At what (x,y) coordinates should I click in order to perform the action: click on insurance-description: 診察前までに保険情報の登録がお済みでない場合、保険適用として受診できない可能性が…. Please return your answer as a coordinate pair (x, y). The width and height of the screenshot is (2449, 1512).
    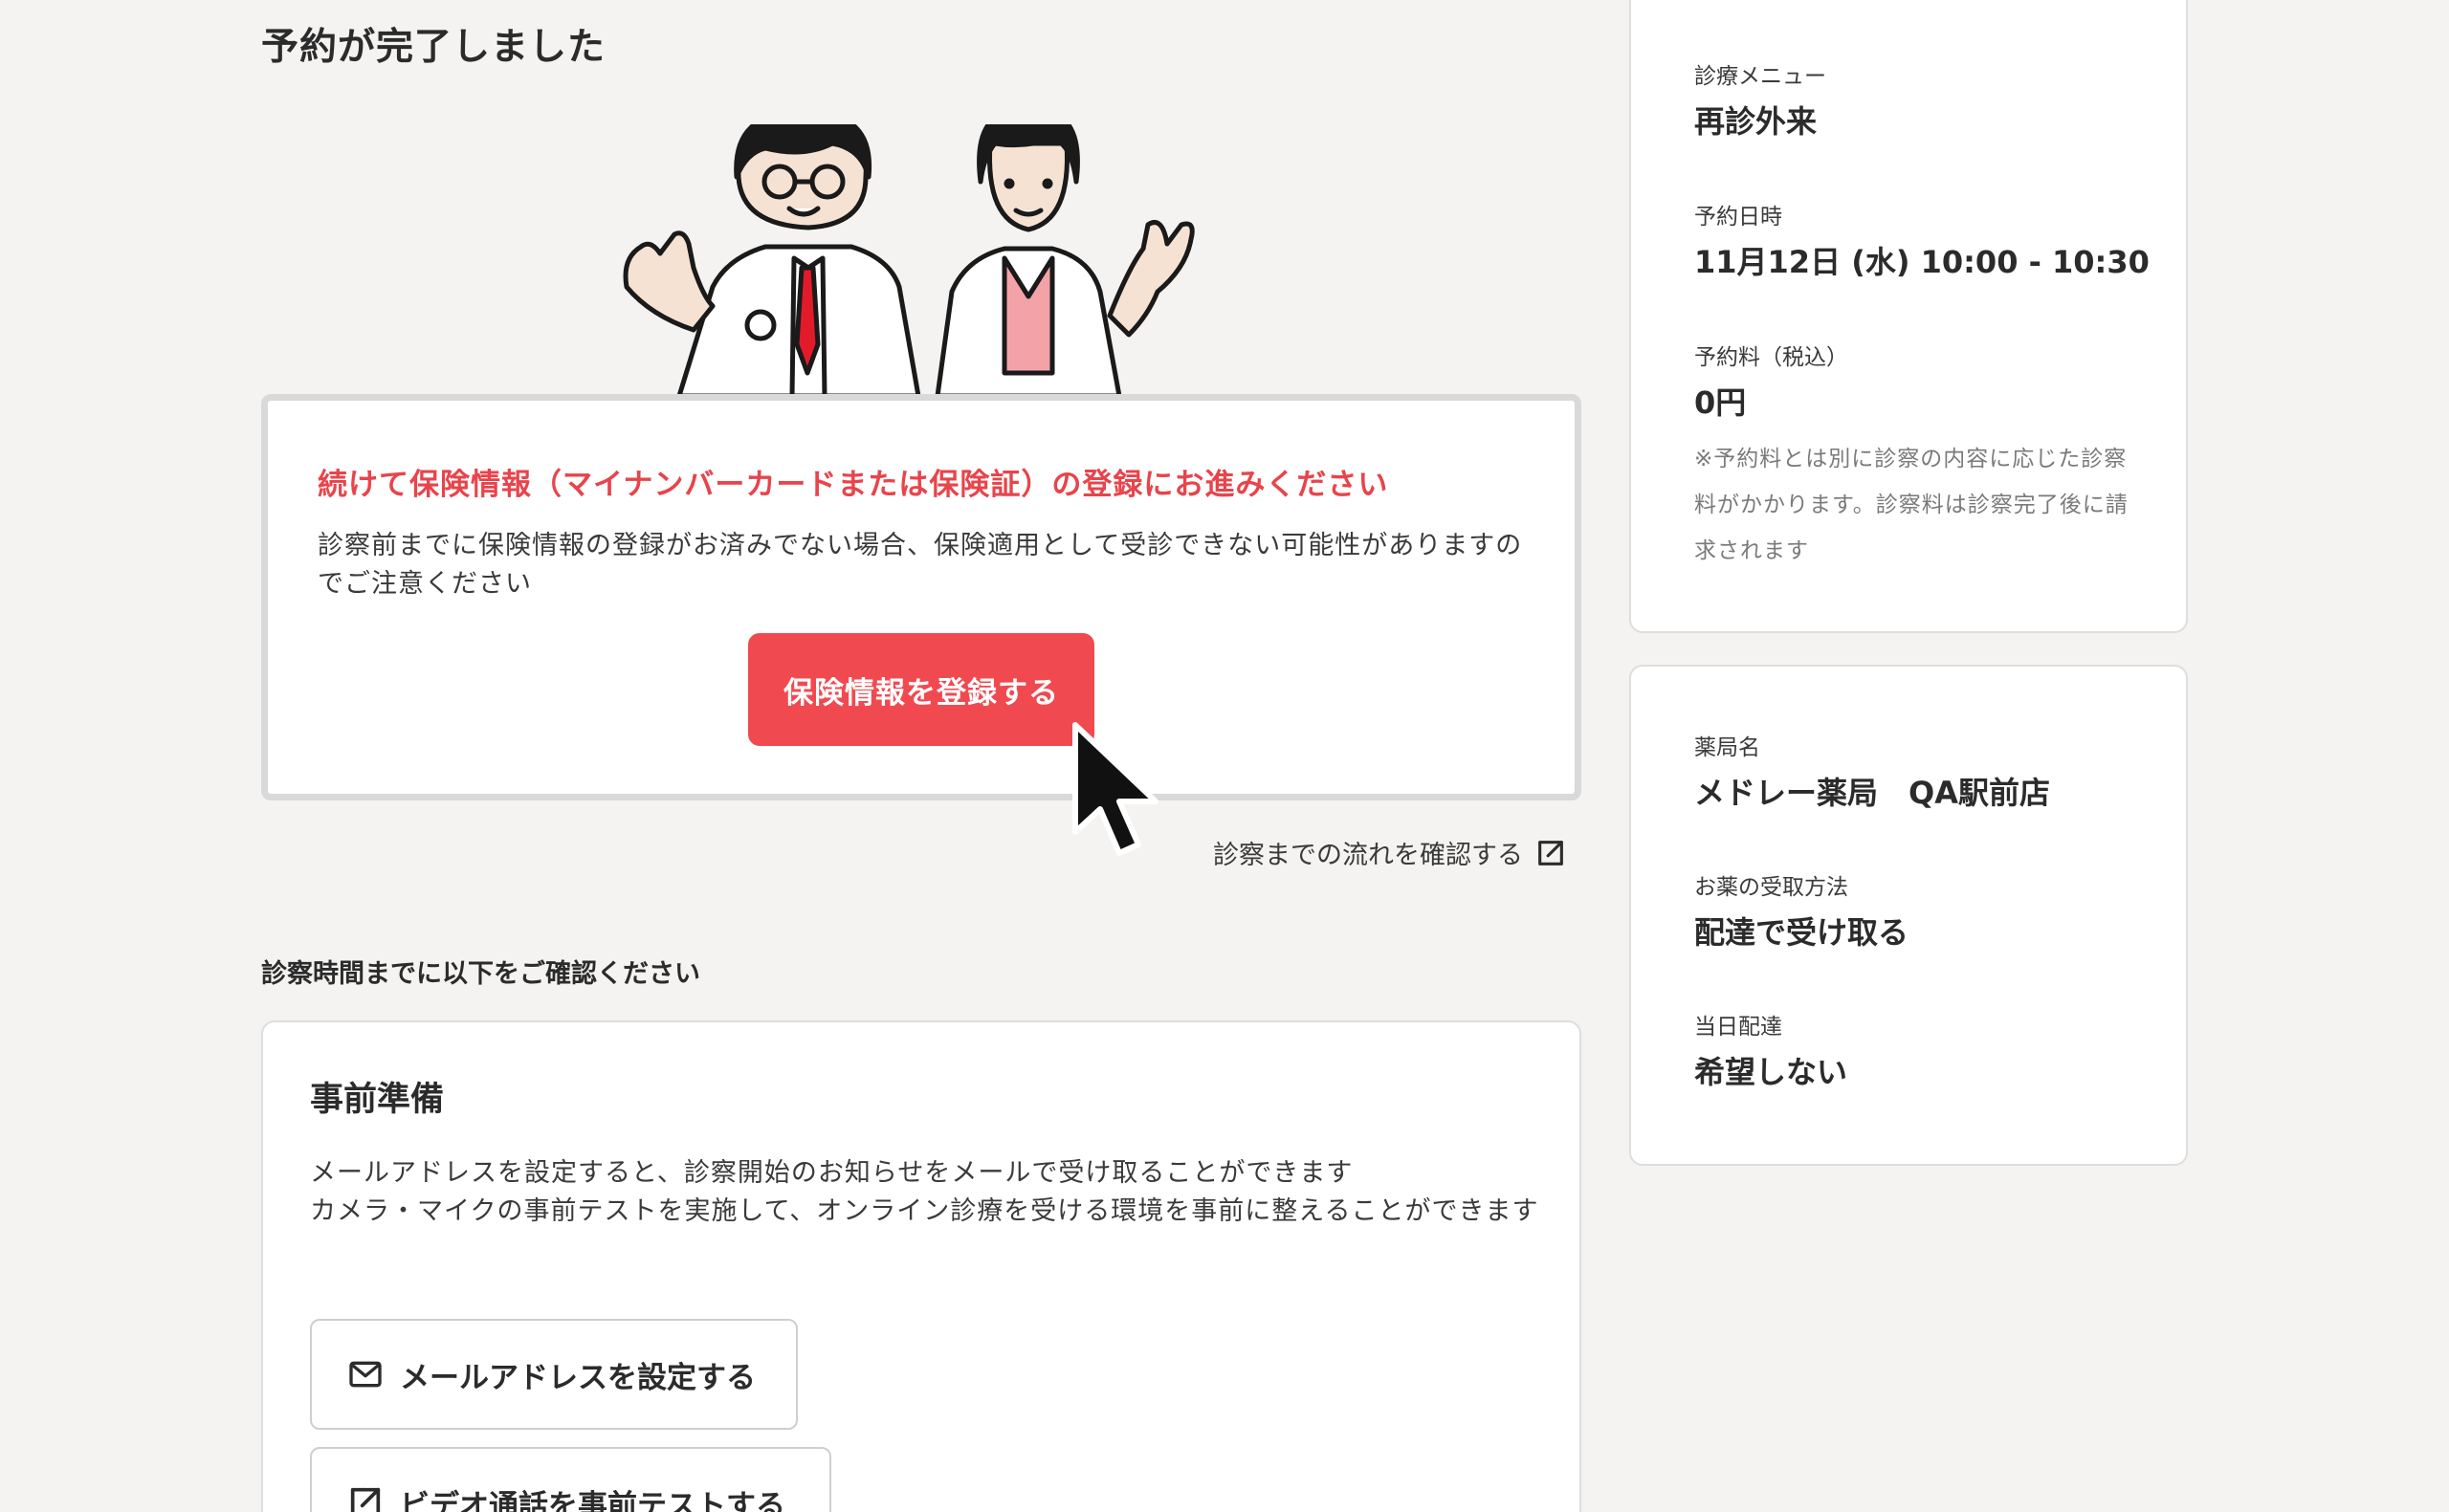
    Looking at the image, I should click on (920, 565).